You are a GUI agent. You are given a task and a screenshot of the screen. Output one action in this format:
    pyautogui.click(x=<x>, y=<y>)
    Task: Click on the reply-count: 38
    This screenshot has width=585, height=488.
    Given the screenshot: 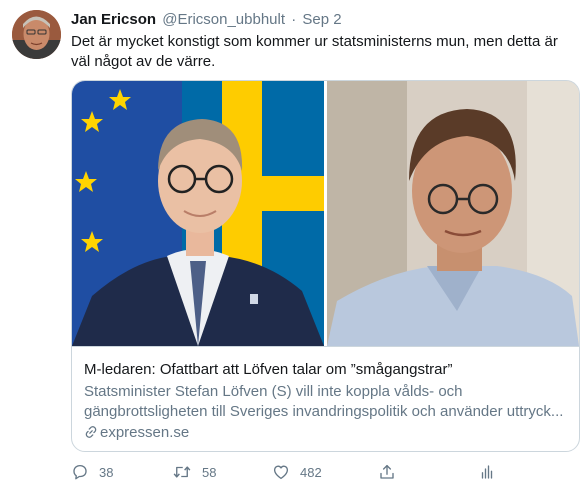 What is the action you would take?
    pyautogui.click(x=106, y=472)
    